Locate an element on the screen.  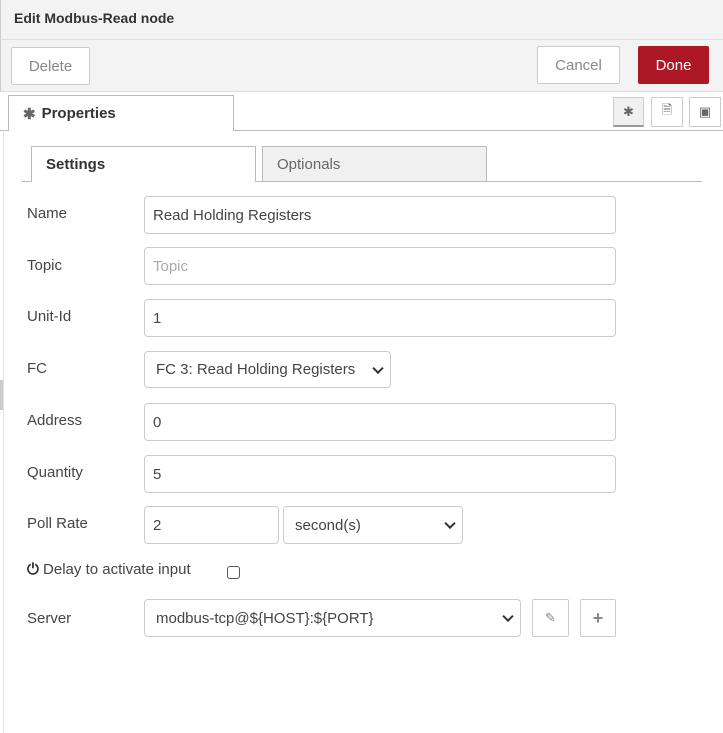
tab-optionals: Optionals is located at coordinates (374, 163).